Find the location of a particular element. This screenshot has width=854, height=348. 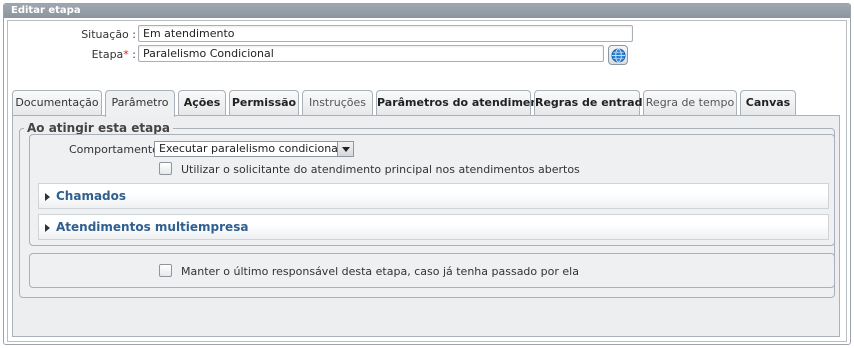

comportamento-select: Executar paralelismo condicional is located at coordinates (254, 149).